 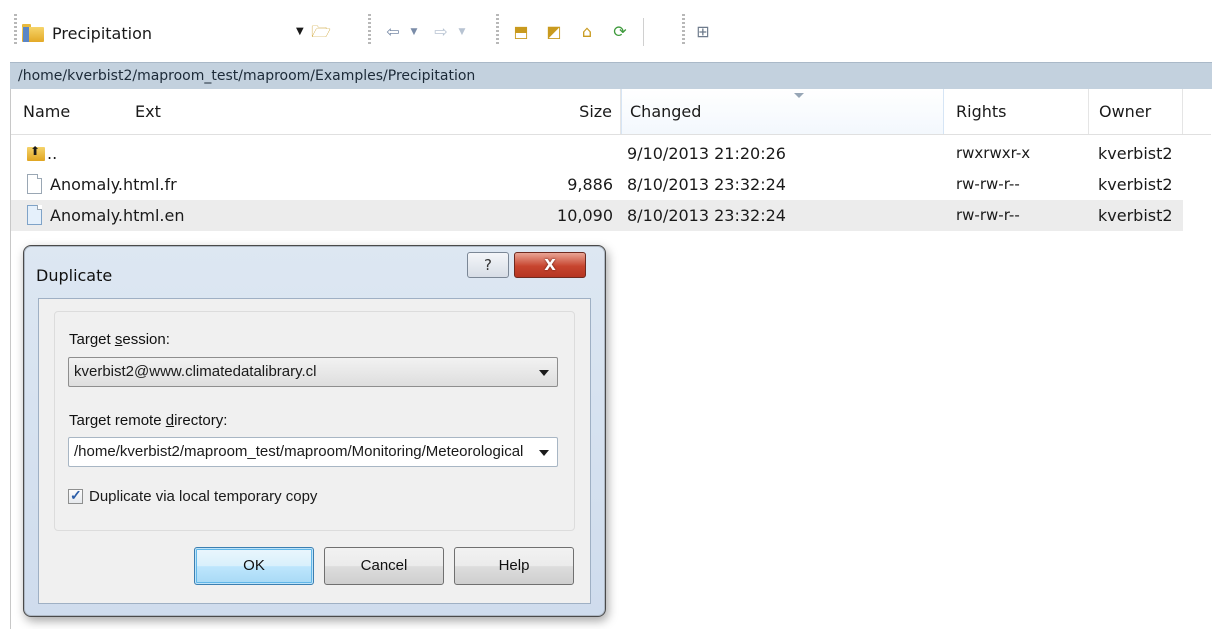 What do you see at coordinates (521, 32) in the screenshot?
I see `parent-dir-icon: ⬒` at bounding box center [521, 32].